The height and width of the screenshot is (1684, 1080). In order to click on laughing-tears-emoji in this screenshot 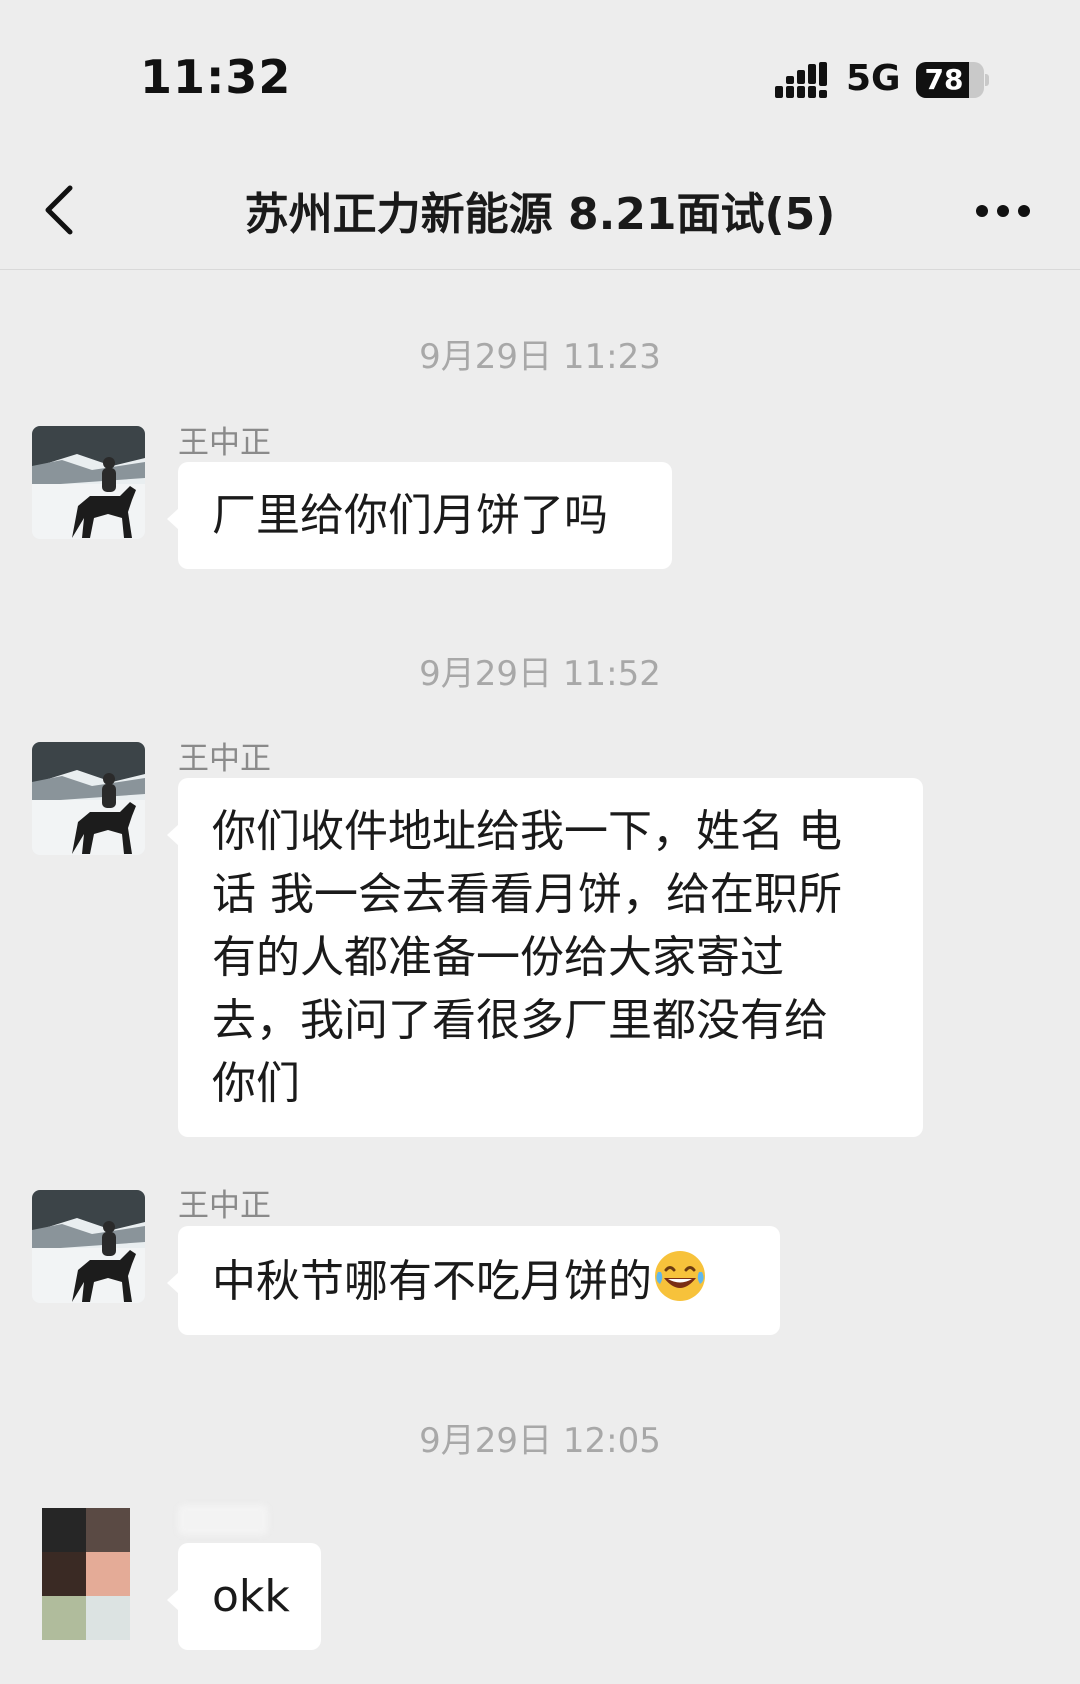, I will do `click(680, 1276)`.